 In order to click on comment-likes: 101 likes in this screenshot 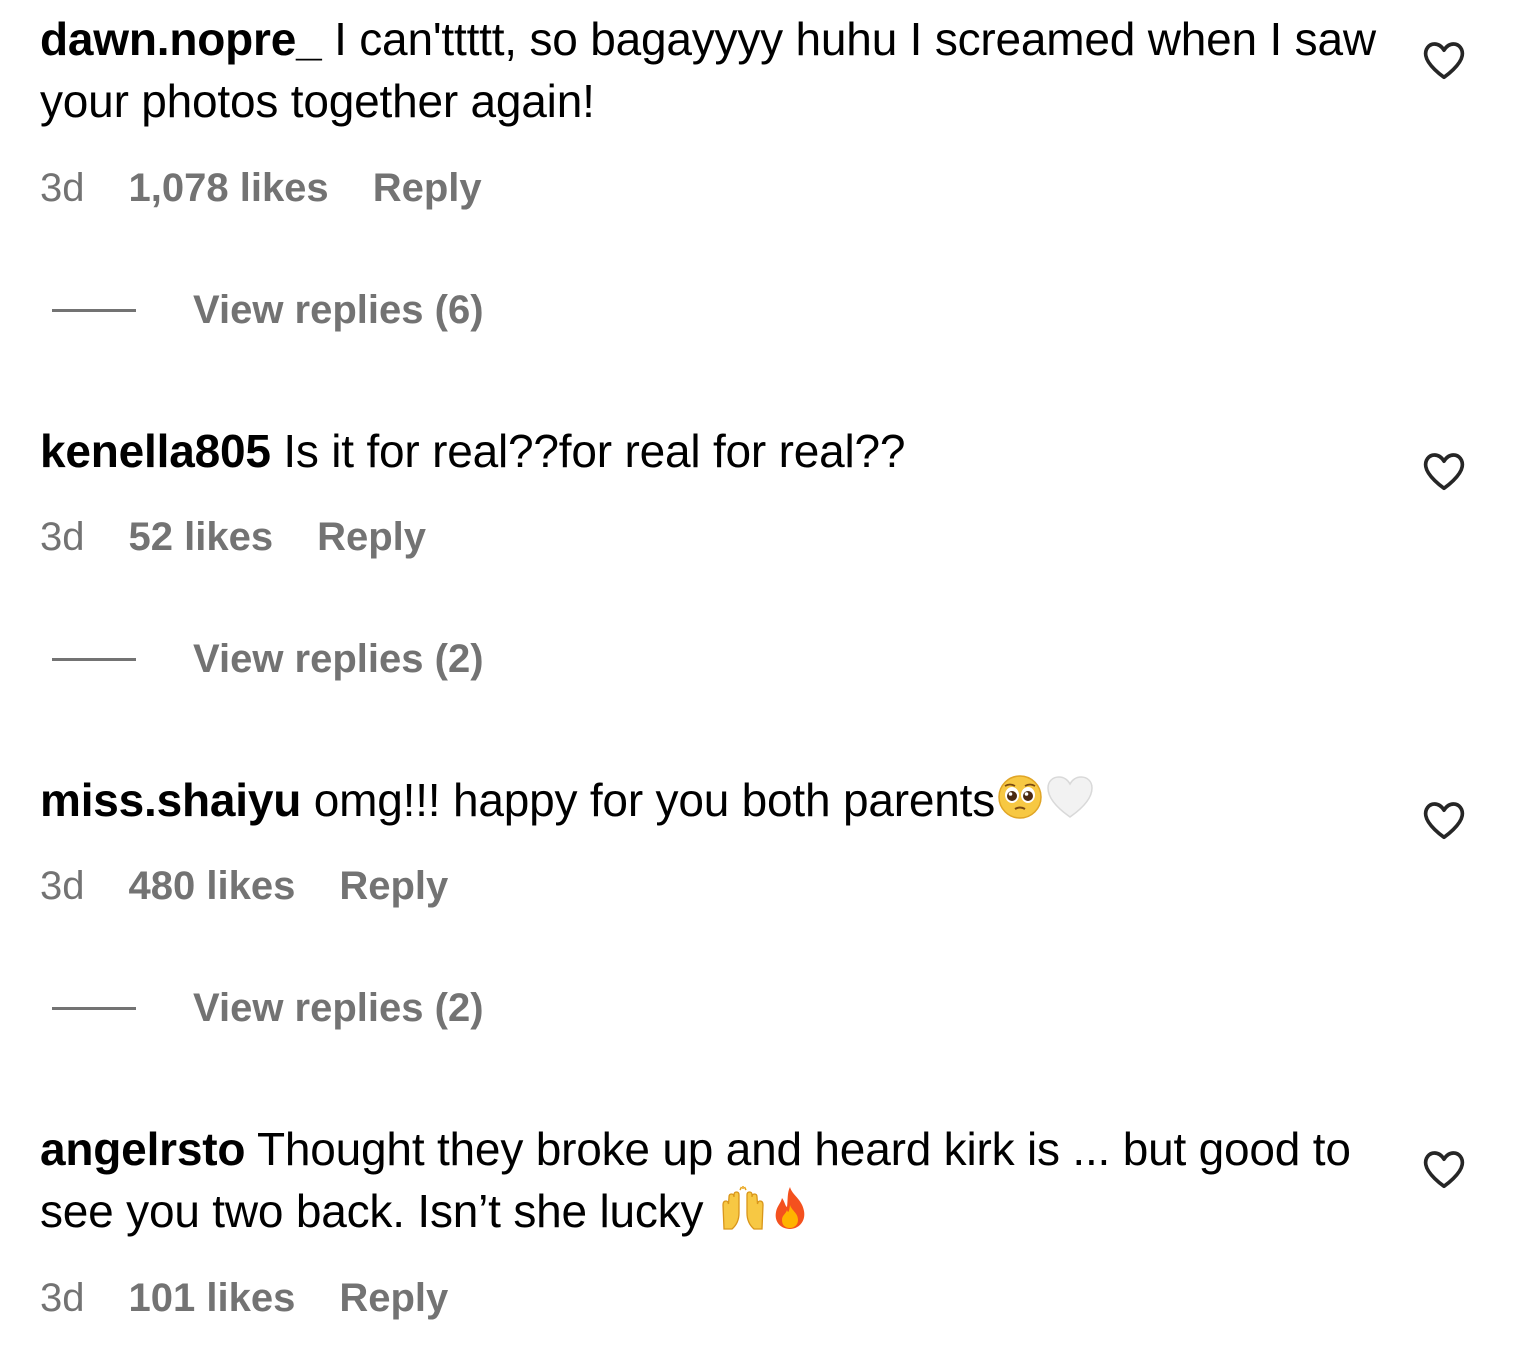, I will do `click(212, 1298)`.